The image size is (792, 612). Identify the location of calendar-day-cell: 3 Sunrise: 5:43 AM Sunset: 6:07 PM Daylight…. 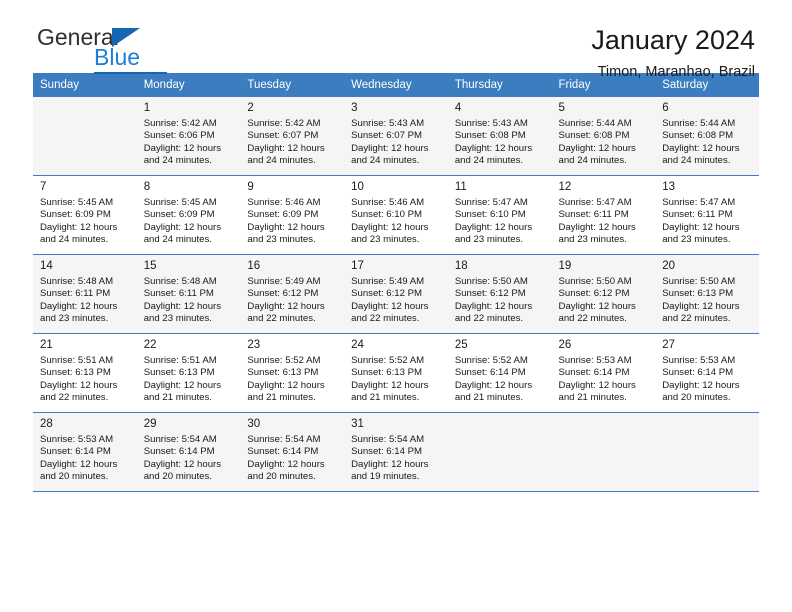
(396, 136).